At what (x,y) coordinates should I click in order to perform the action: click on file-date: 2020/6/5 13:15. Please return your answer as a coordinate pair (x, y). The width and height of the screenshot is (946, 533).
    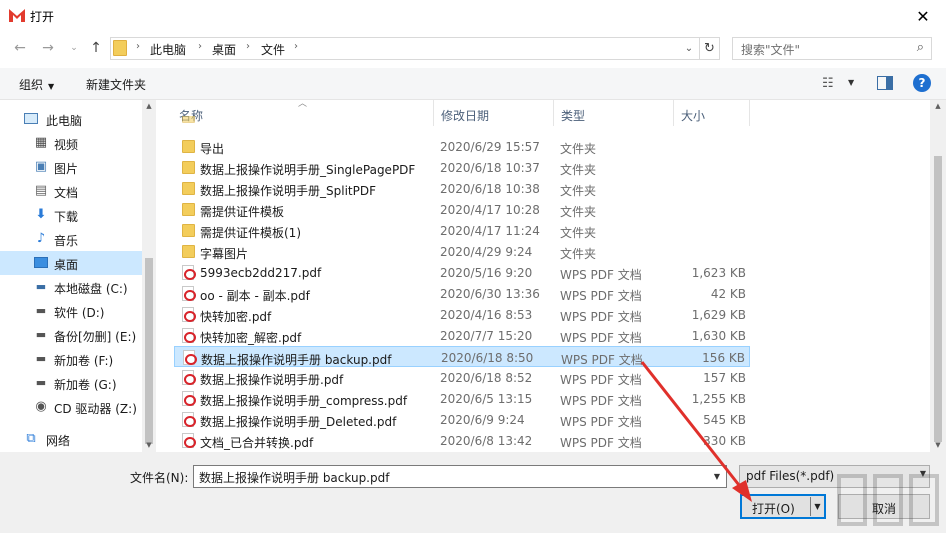
    Looking at the image, I should click on (486, 399).